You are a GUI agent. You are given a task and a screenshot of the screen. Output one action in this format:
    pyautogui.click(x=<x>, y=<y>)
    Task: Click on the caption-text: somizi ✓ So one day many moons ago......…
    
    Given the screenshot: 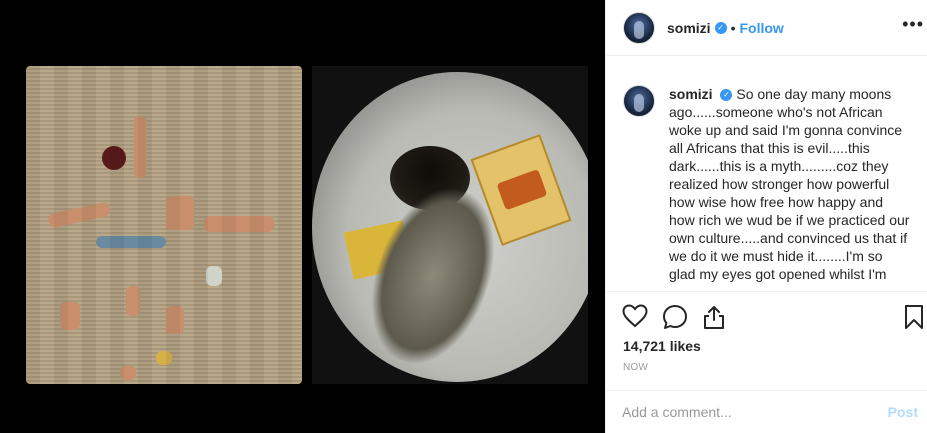 What is the action you would take?
    pyautogui.click(x=790, y=187)
    